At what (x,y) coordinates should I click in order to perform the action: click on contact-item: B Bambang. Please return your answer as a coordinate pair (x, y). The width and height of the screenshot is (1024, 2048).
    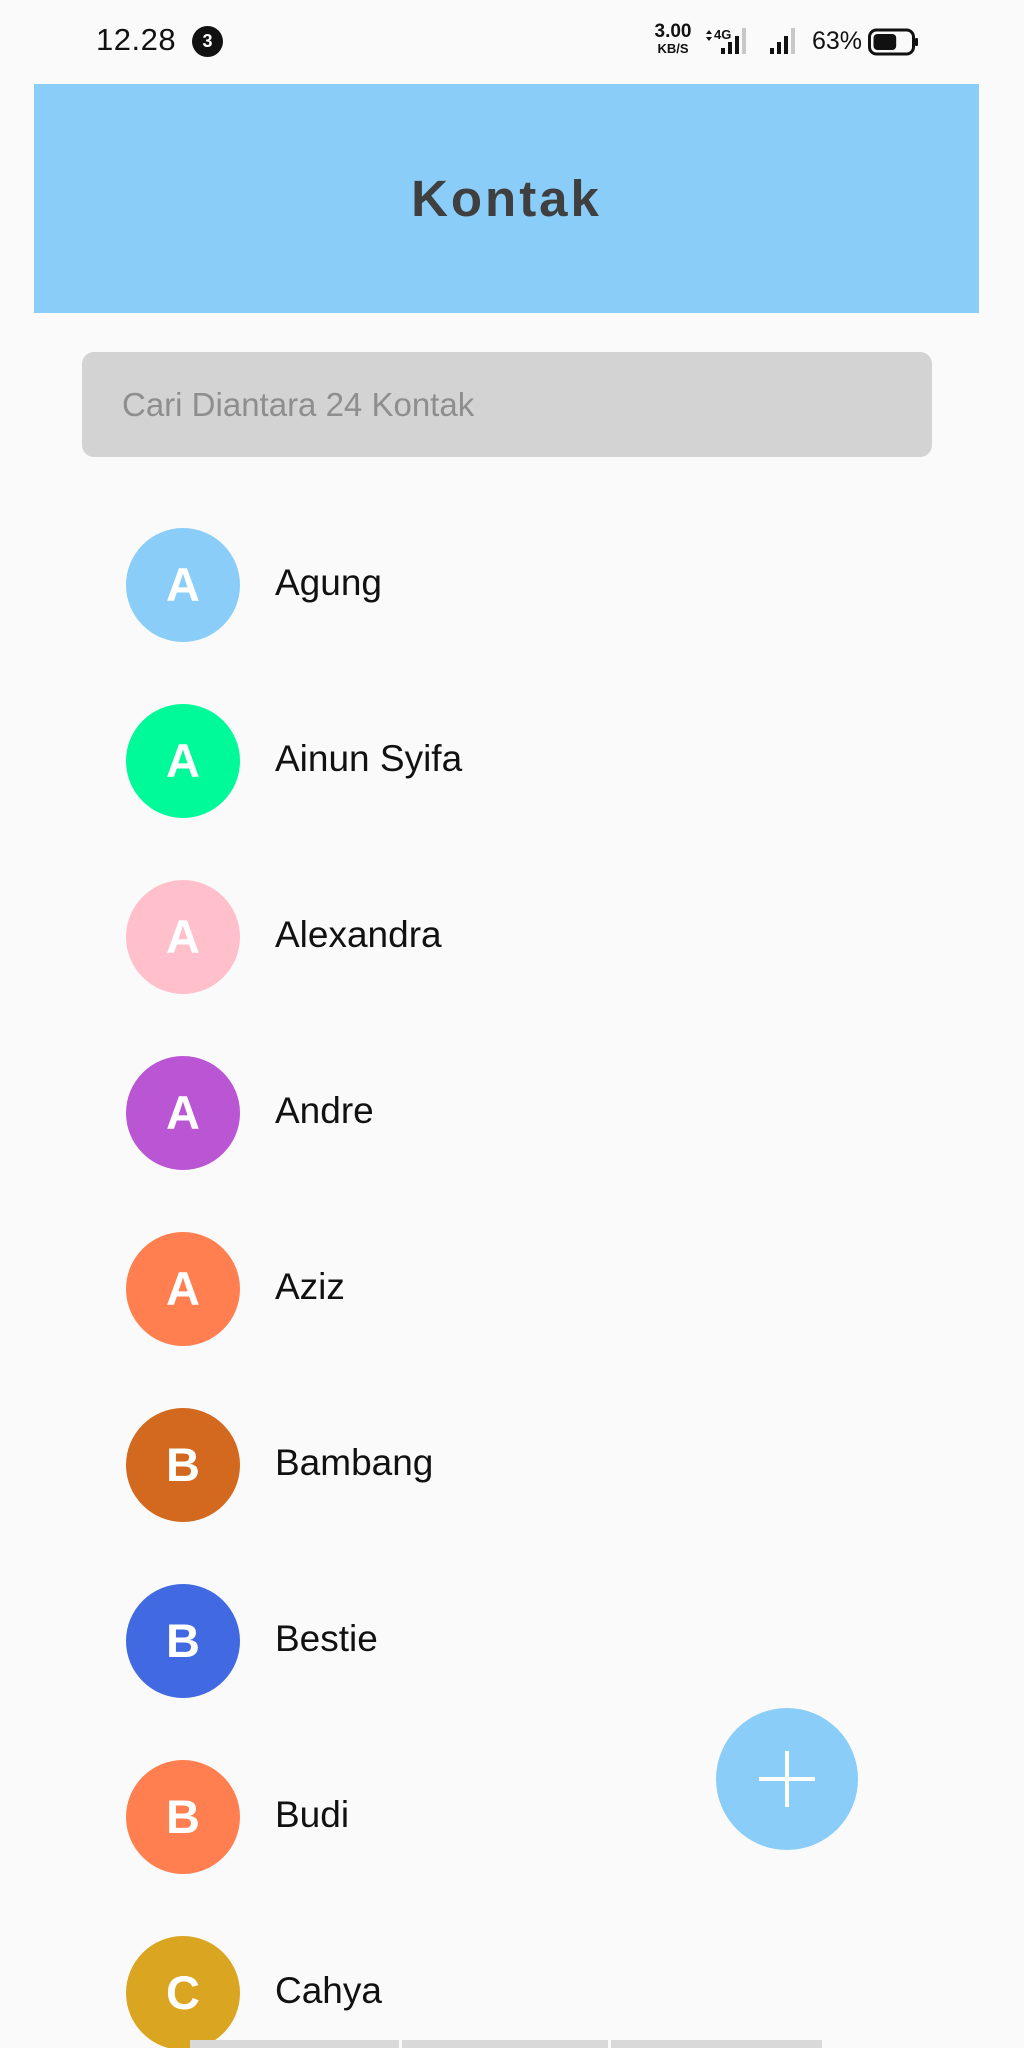
    Looking at the image, I should click on (510, 1470).